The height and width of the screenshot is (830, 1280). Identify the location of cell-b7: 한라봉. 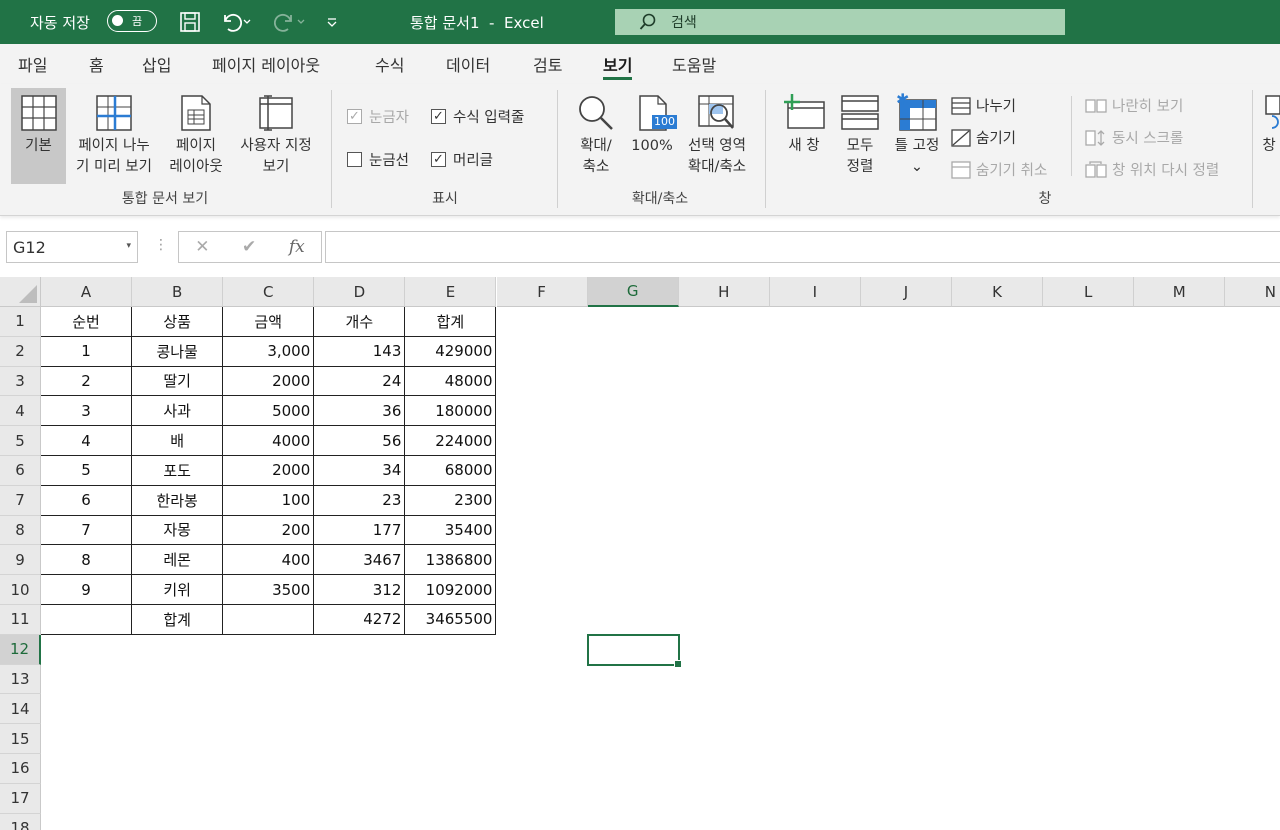
(178, 500).